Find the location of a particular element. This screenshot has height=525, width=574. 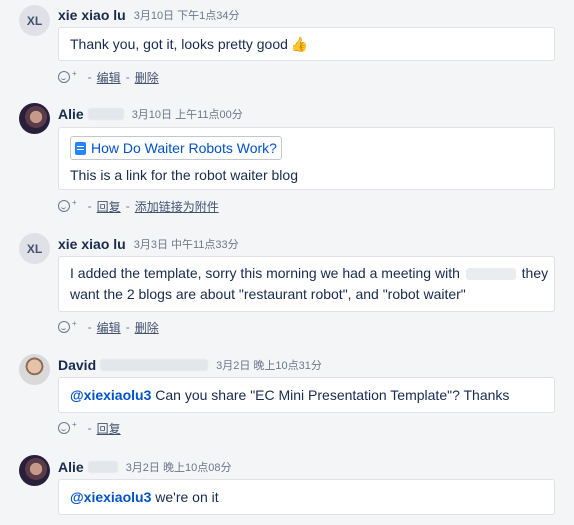

link-title: How Do Waiter Robots Work? is located at coordinates (184, 148).